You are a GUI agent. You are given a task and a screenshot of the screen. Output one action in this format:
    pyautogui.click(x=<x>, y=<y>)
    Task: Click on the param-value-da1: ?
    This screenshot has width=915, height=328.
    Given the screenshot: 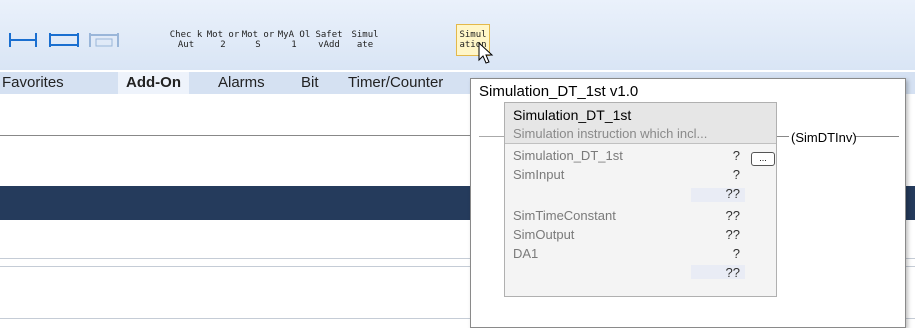 What is the action you would take?
    pyautogui.click(x=736, y=253)
    